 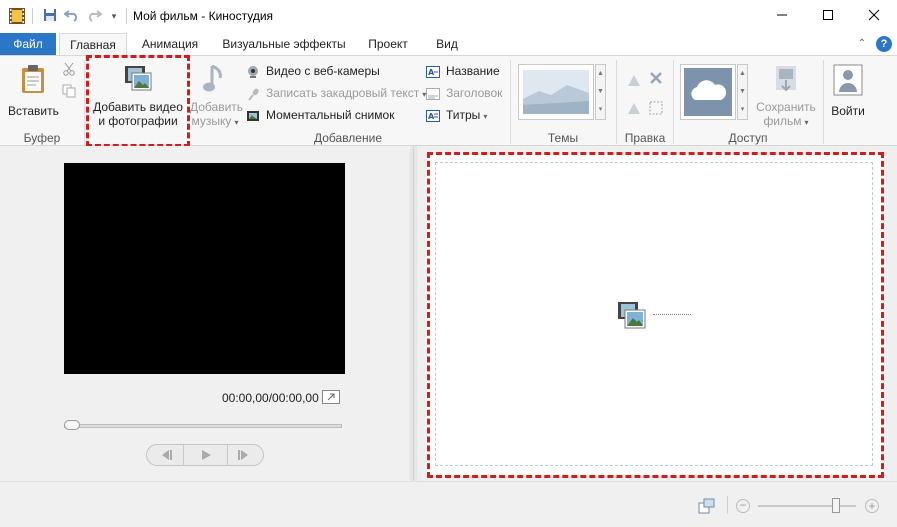 I want to click on copy-icon, so click(x=69, y=91).